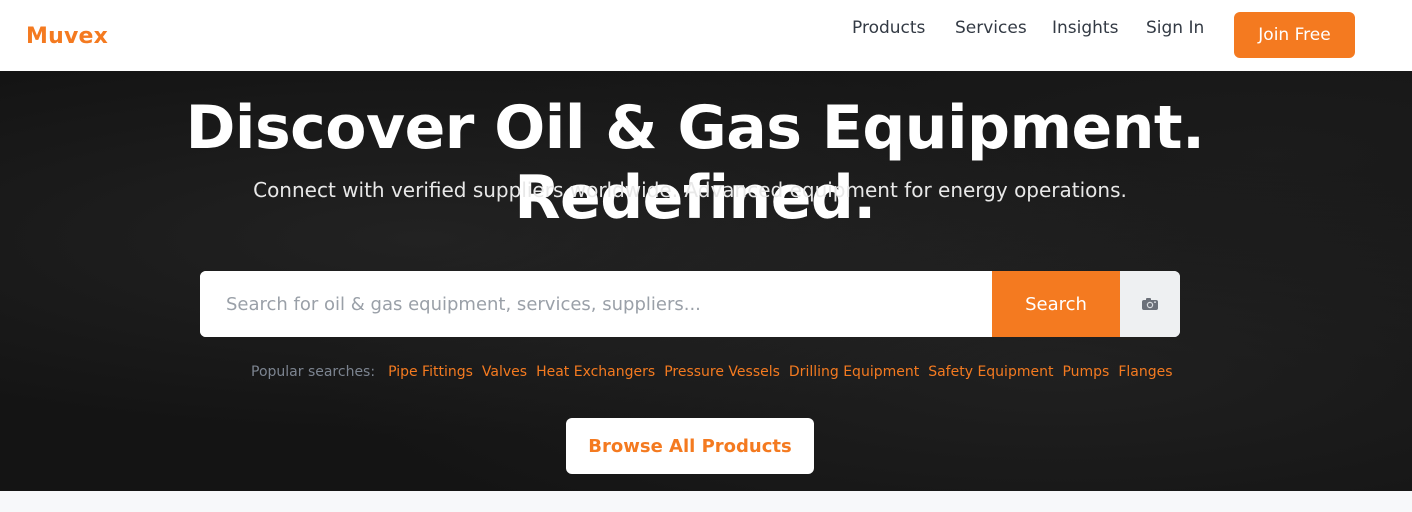 This screenshot has width=1412, height=512. Describe the element at coordinates (1085, 28) in the screenshot. I see `nav-insights: Insights` at that location.